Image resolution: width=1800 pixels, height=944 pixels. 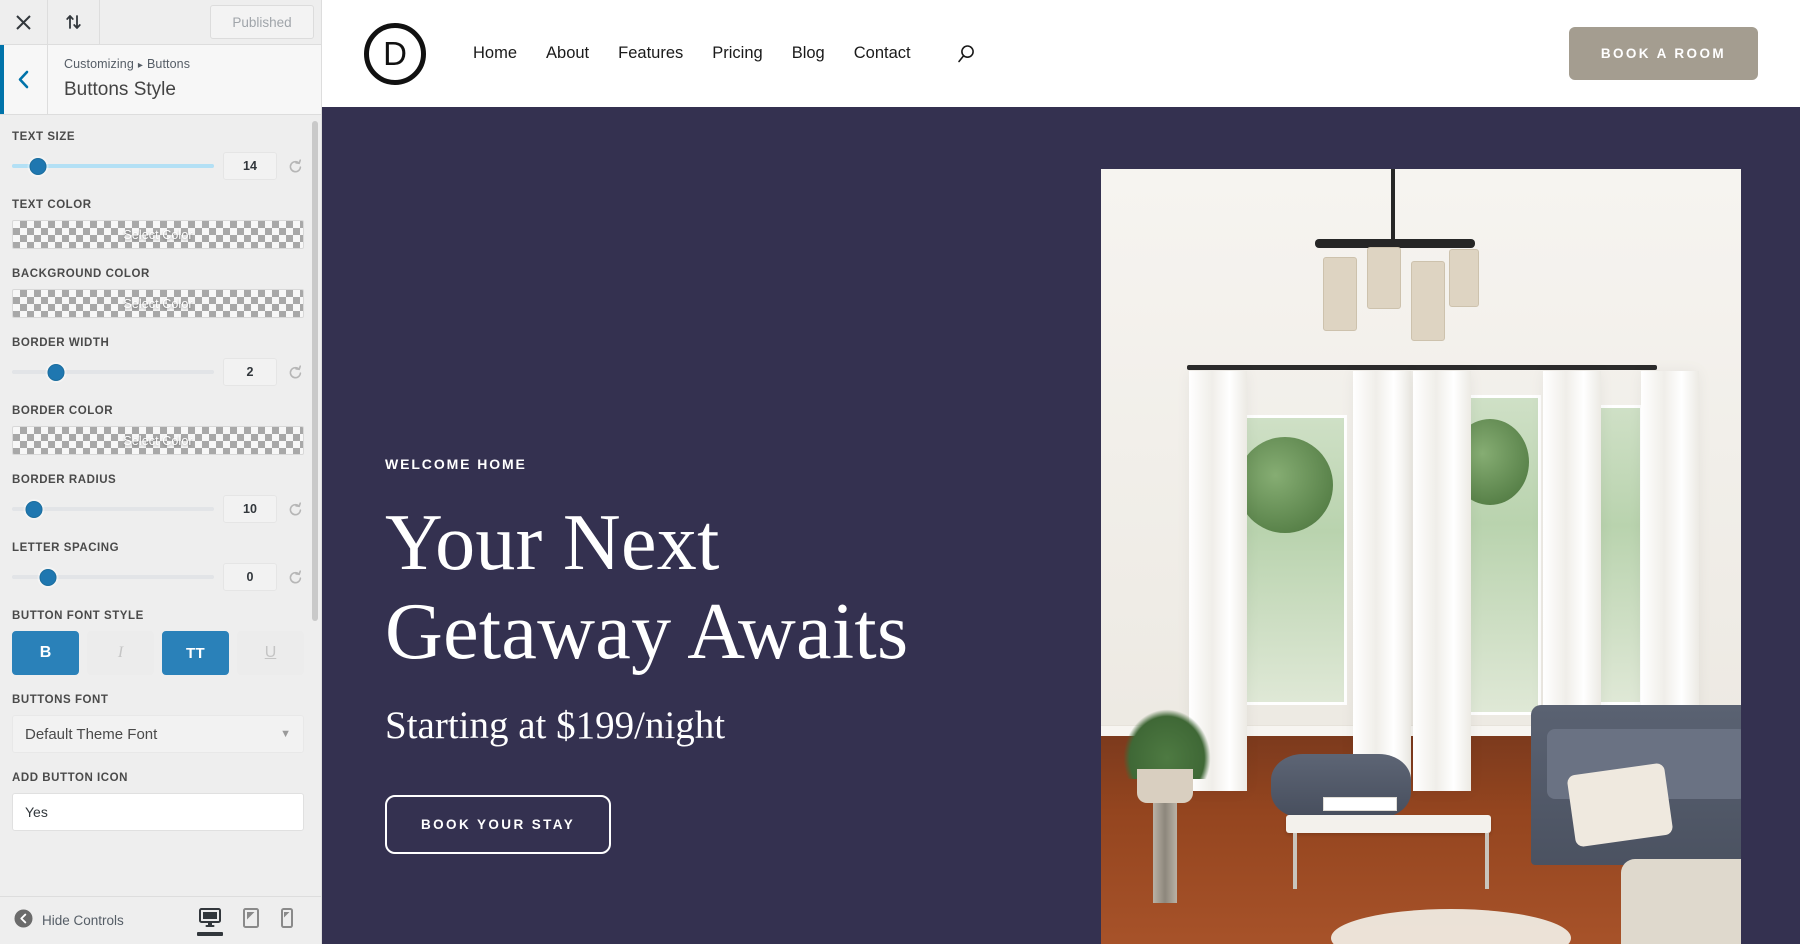 I want to click on desktop-icon, so click(x=210, y=920).